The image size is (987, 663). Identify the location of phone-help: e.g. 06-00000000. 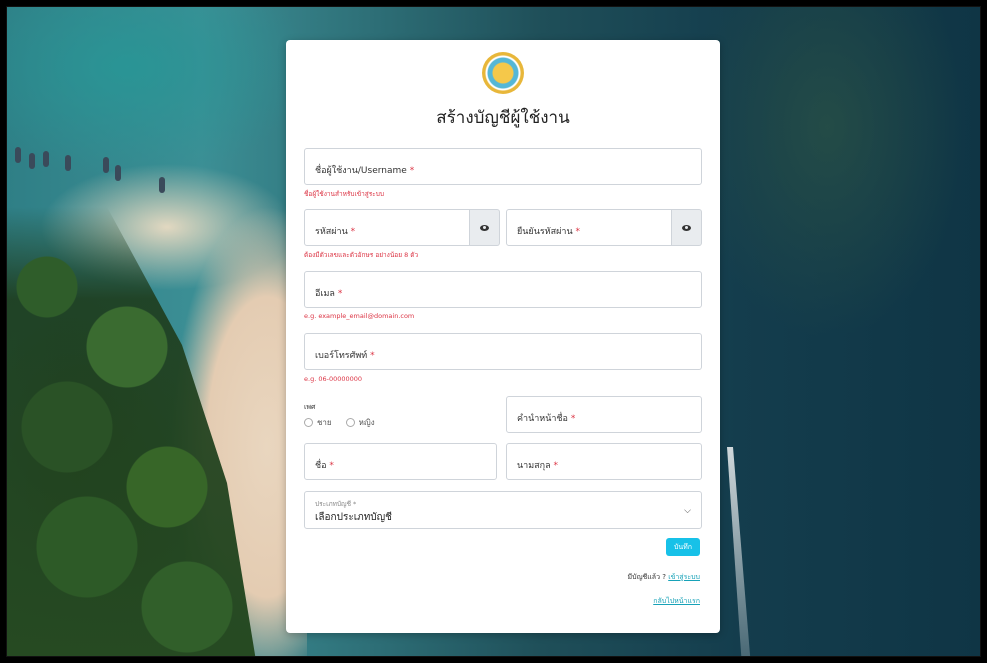
(333, 379).